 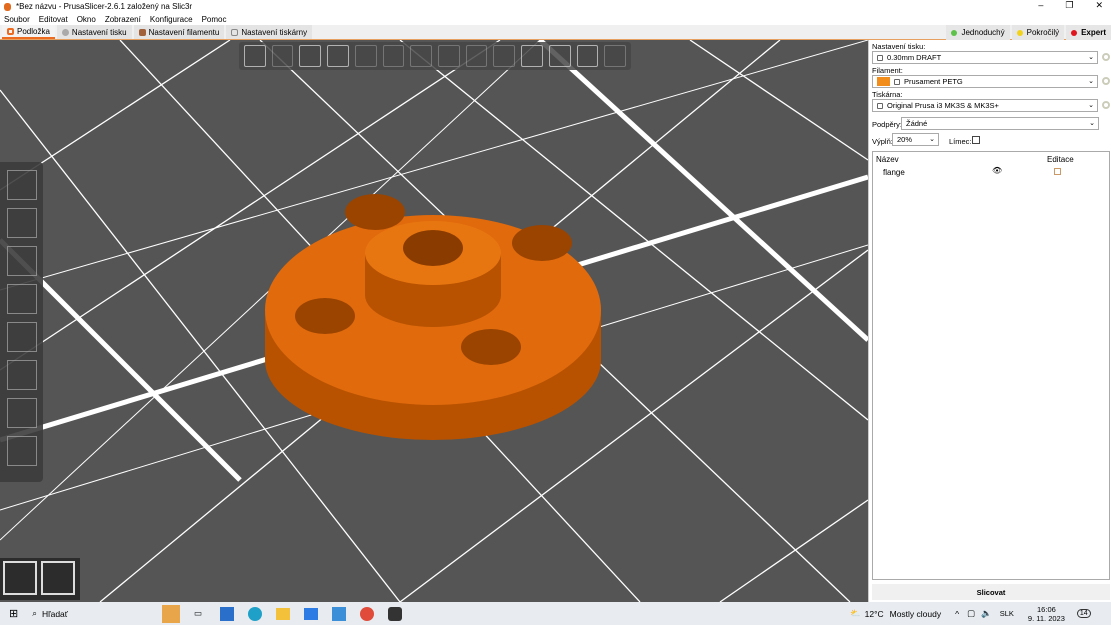 I want to click on edit-icon, so click(x=1057, y=171).